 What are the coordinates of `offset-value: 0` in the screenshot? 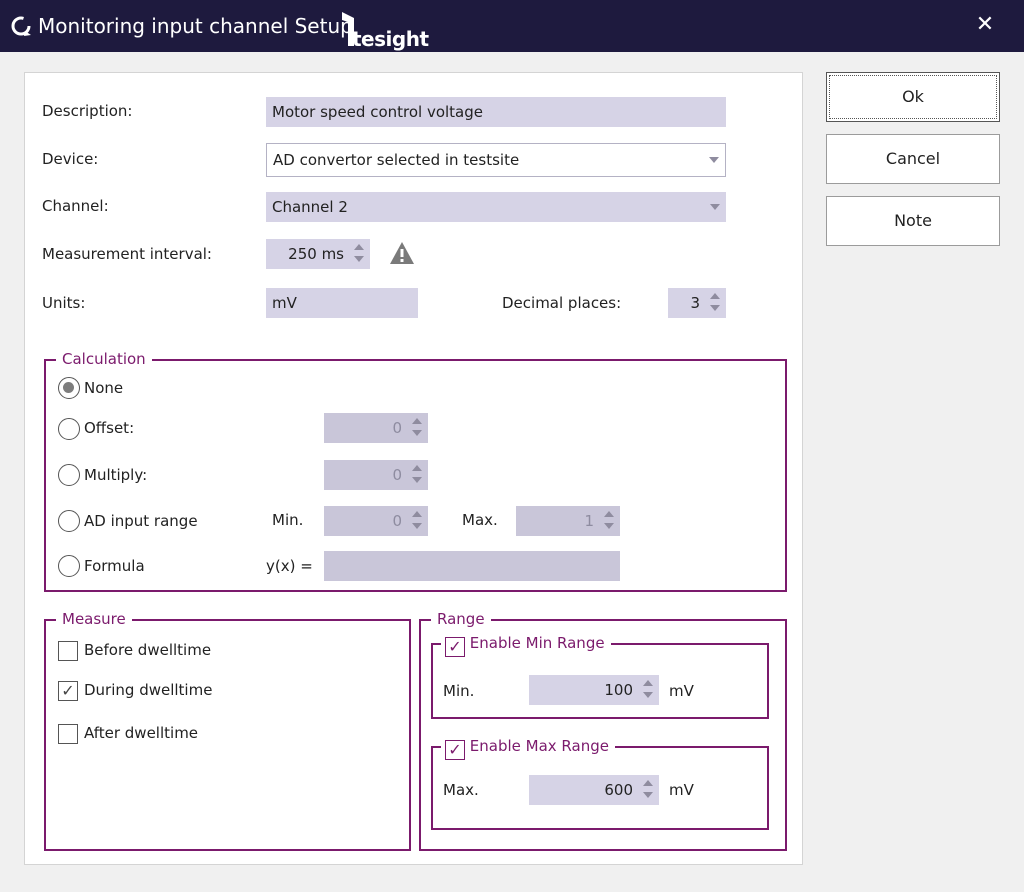 It's located at (397, 428).